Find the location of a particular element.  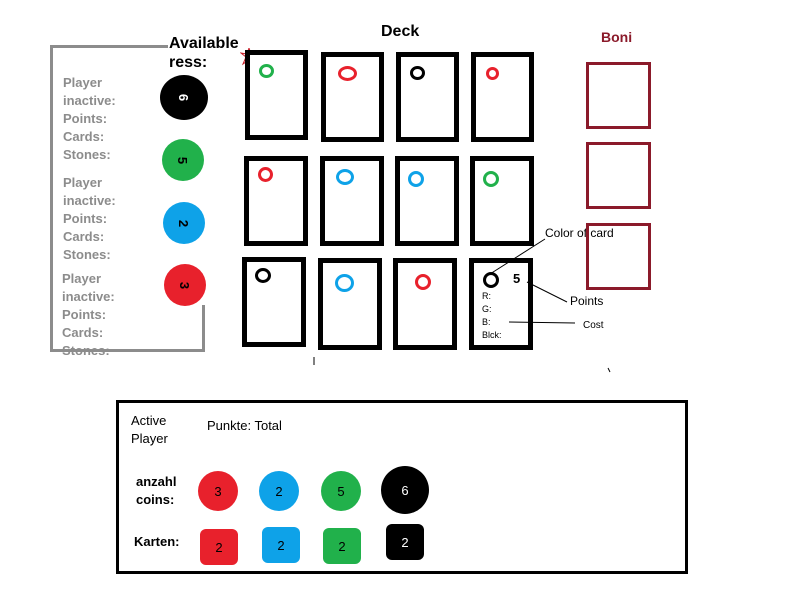

active-card-red-value: 2 is located at coordinates (219, 547).